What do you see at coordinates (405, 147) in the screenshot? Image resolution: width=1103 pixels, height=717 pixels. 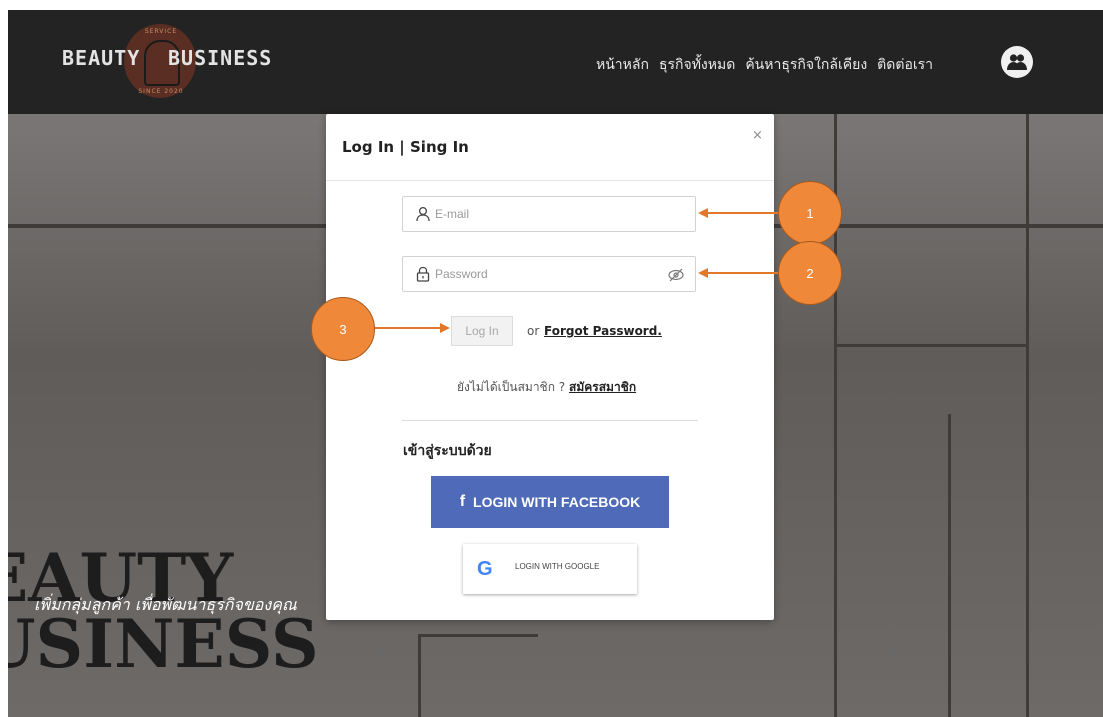 I see `modal-title: Log In | Sing In` at bounding box center [405, 147].